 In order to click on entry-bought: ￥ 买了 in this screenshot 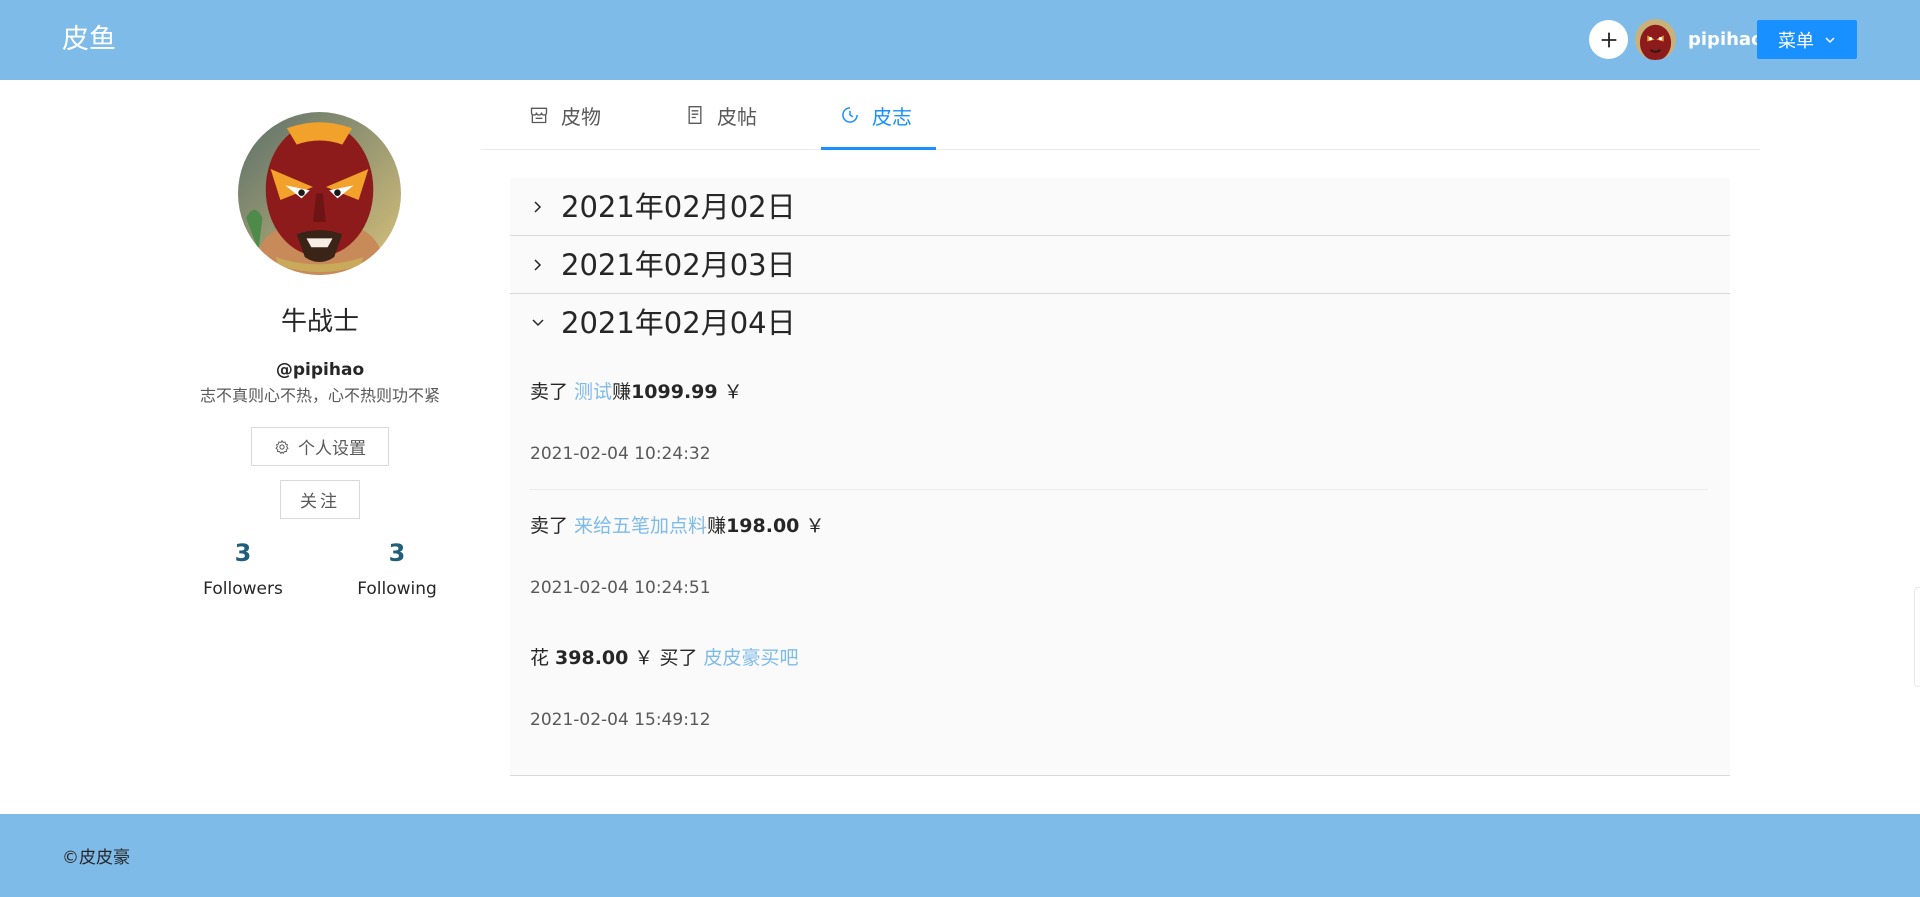, I will do `click(666, 658)`.